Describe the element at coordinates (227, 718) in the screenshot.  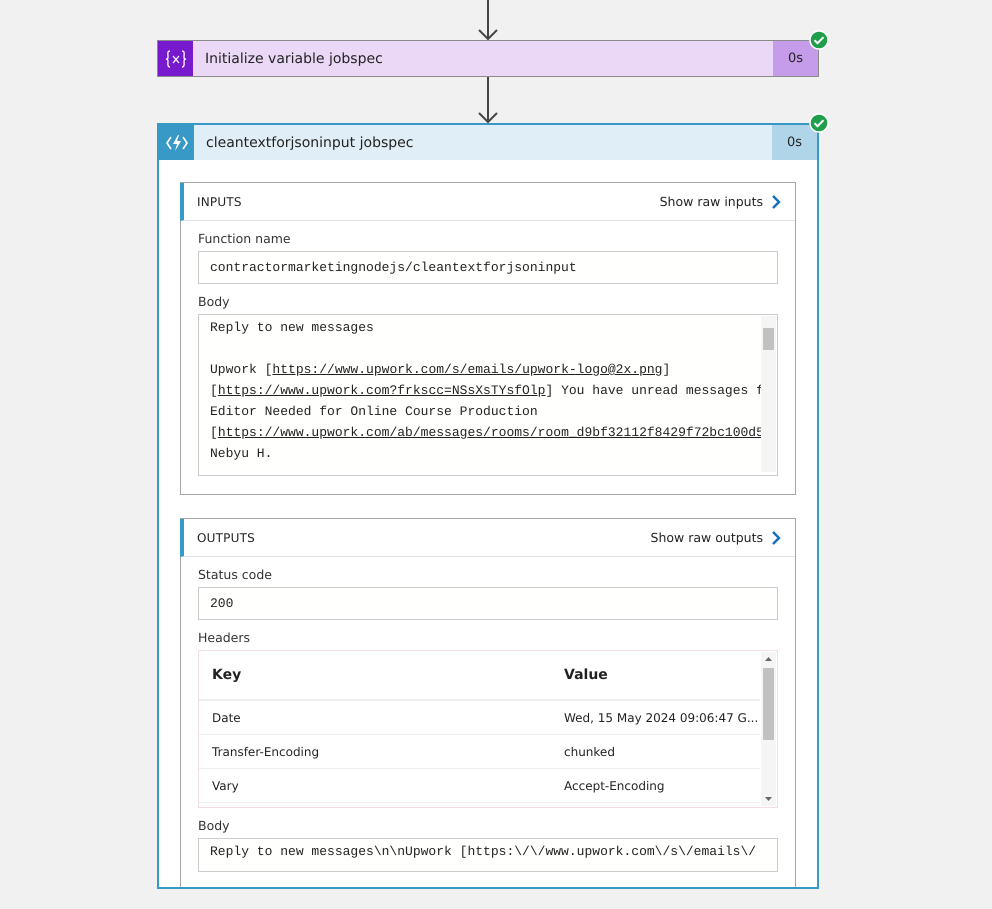
I see `table-cell-text: Date` at that location.